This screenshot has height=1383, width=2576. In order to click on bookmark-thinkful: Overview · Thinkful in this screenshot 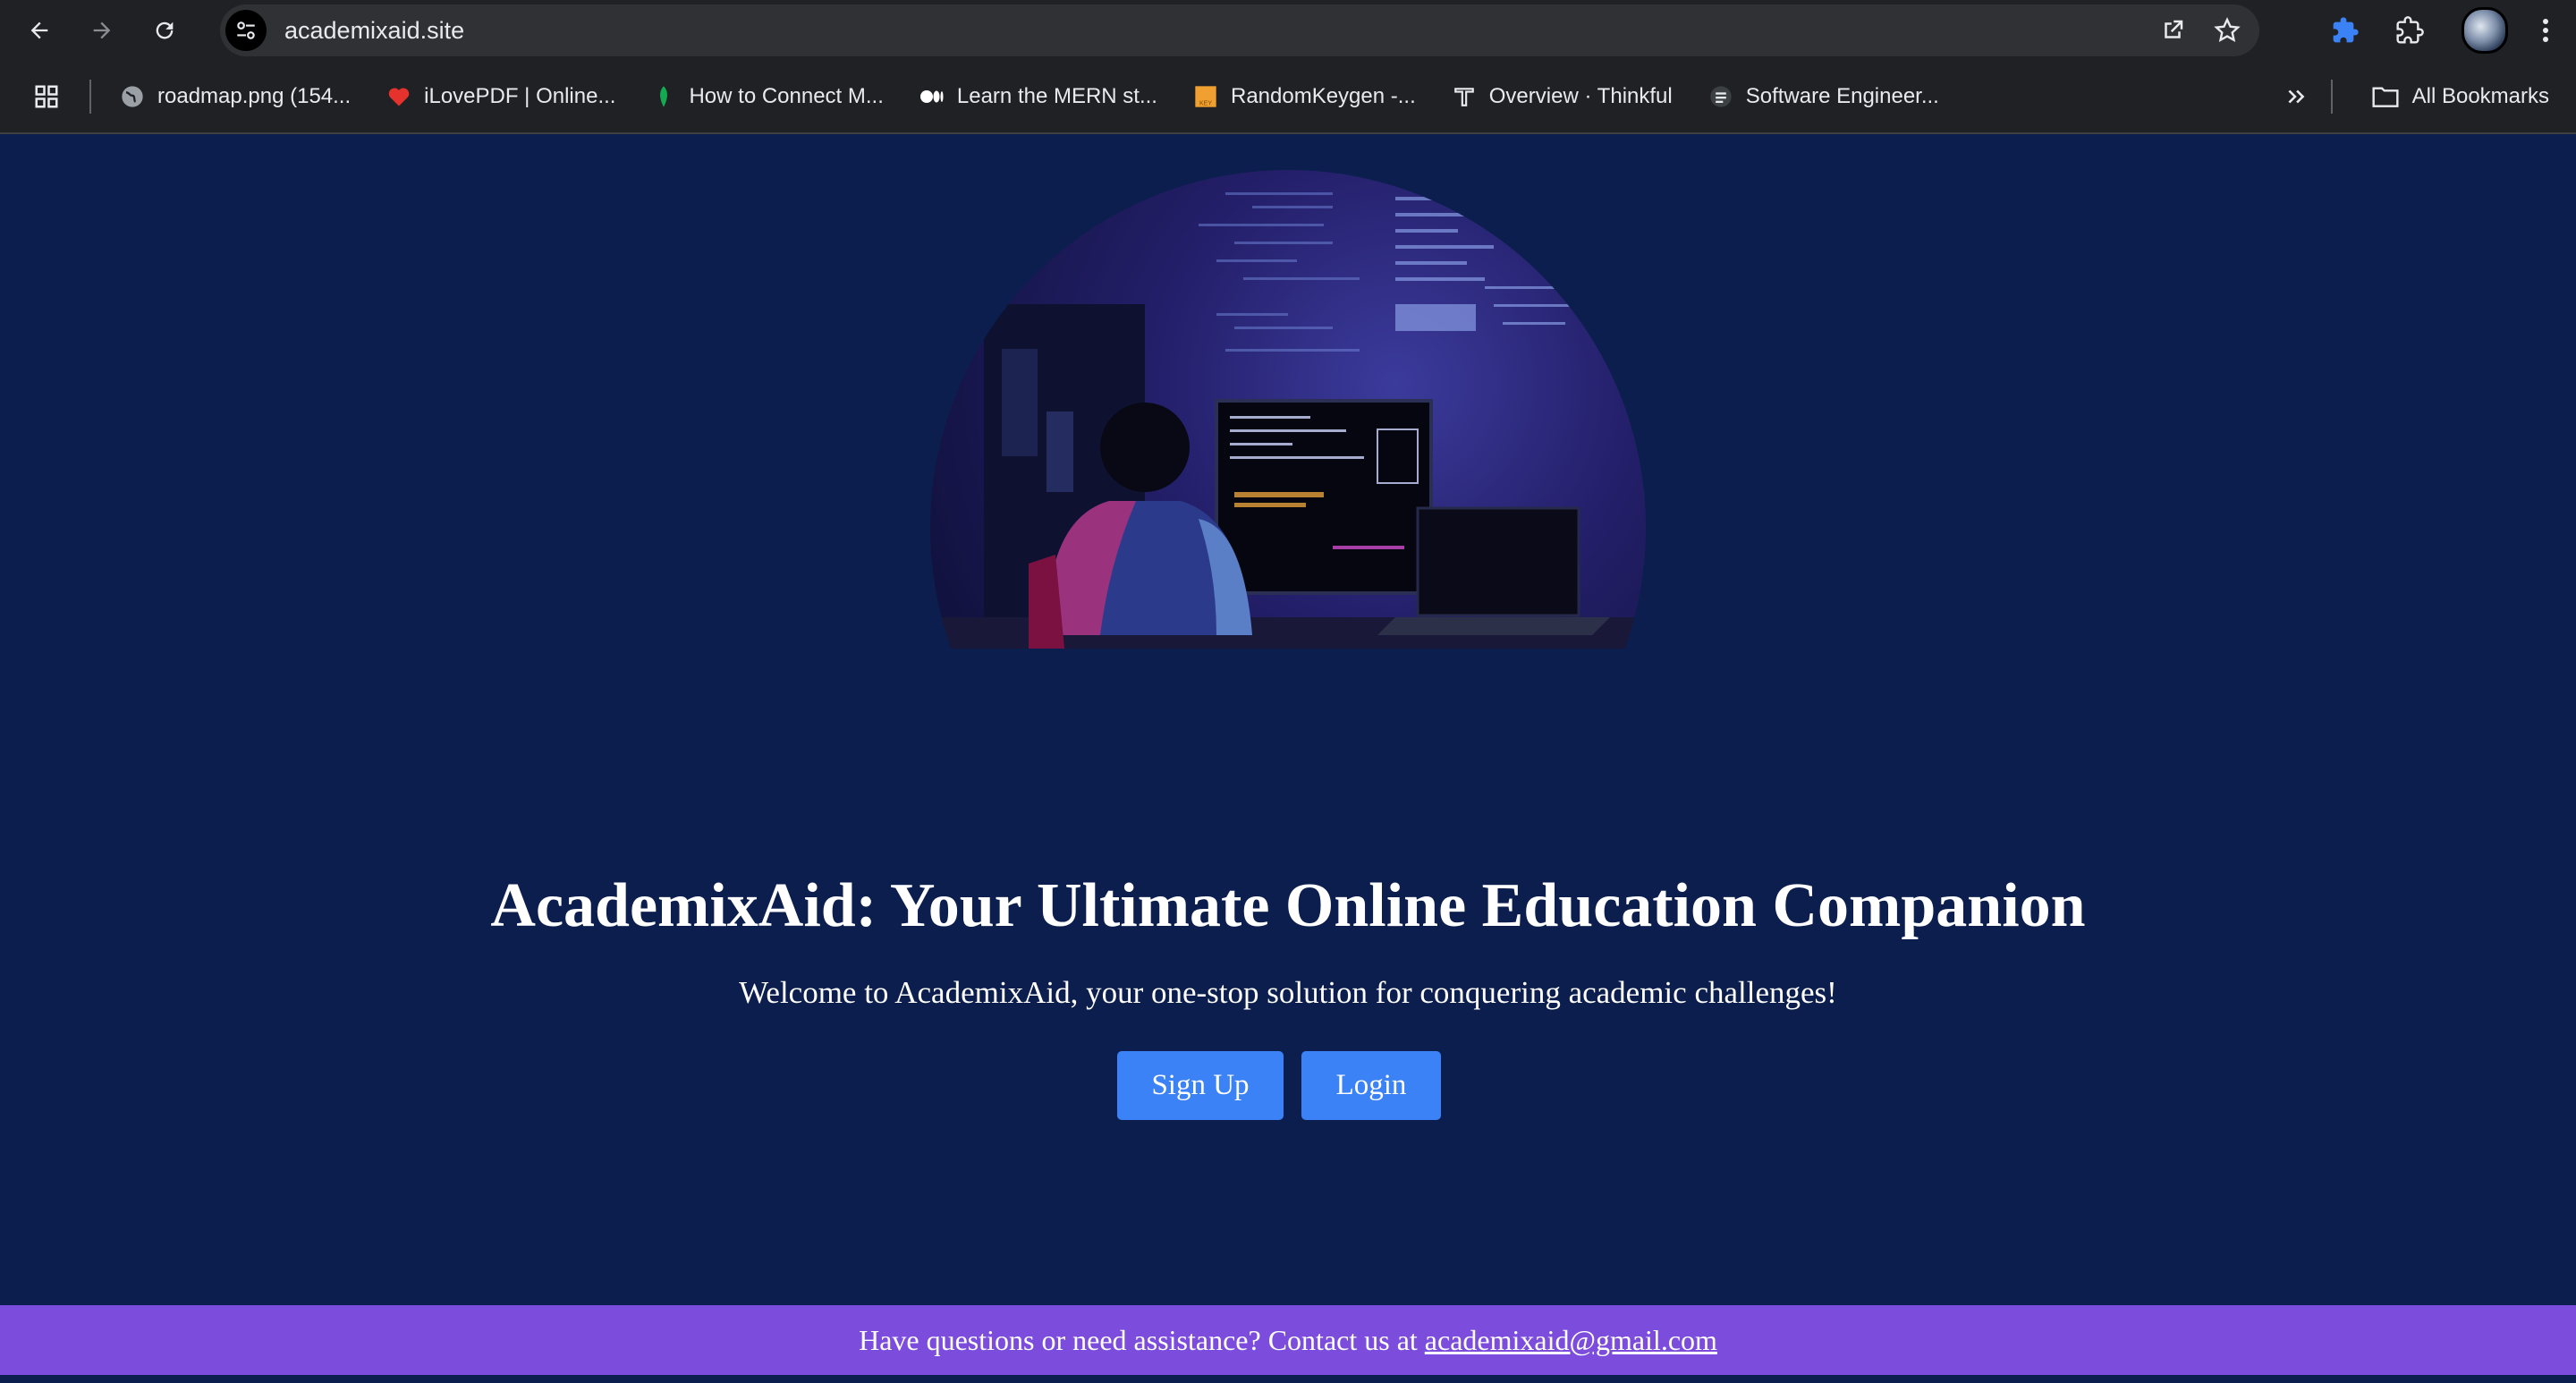, I will do `click(1562, 97)`.